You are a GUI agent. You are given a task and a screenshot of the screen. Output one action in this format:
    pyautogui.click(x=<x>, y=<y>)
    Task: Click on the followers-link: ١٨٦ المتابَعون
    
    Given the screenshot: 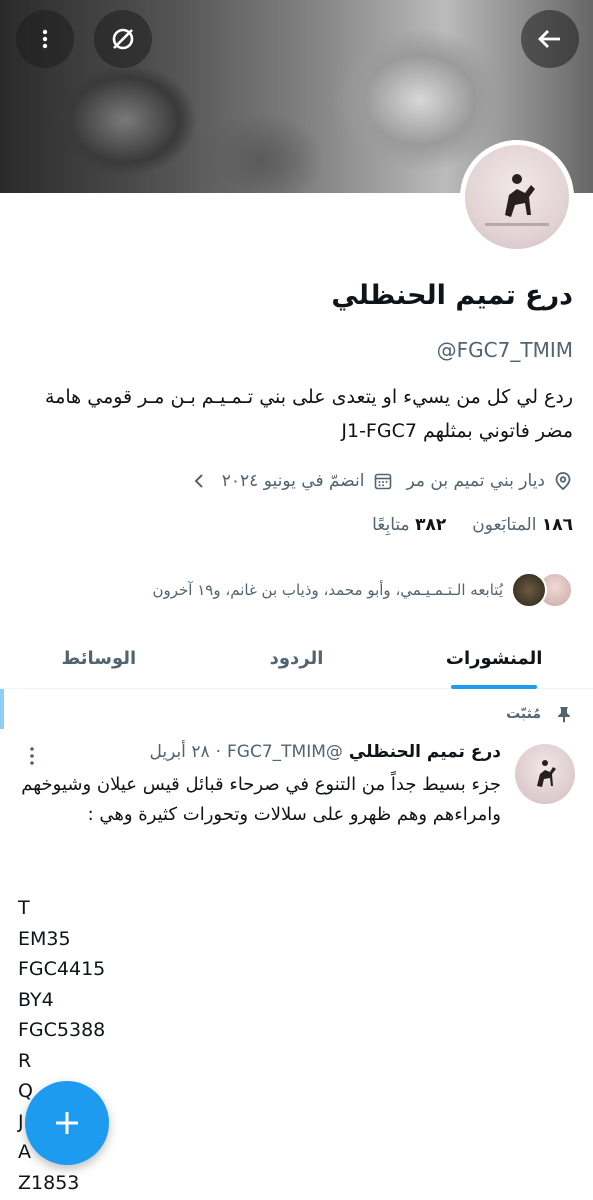 What is the action you would take?
    pyautogui.click(x=522, y=525)
    